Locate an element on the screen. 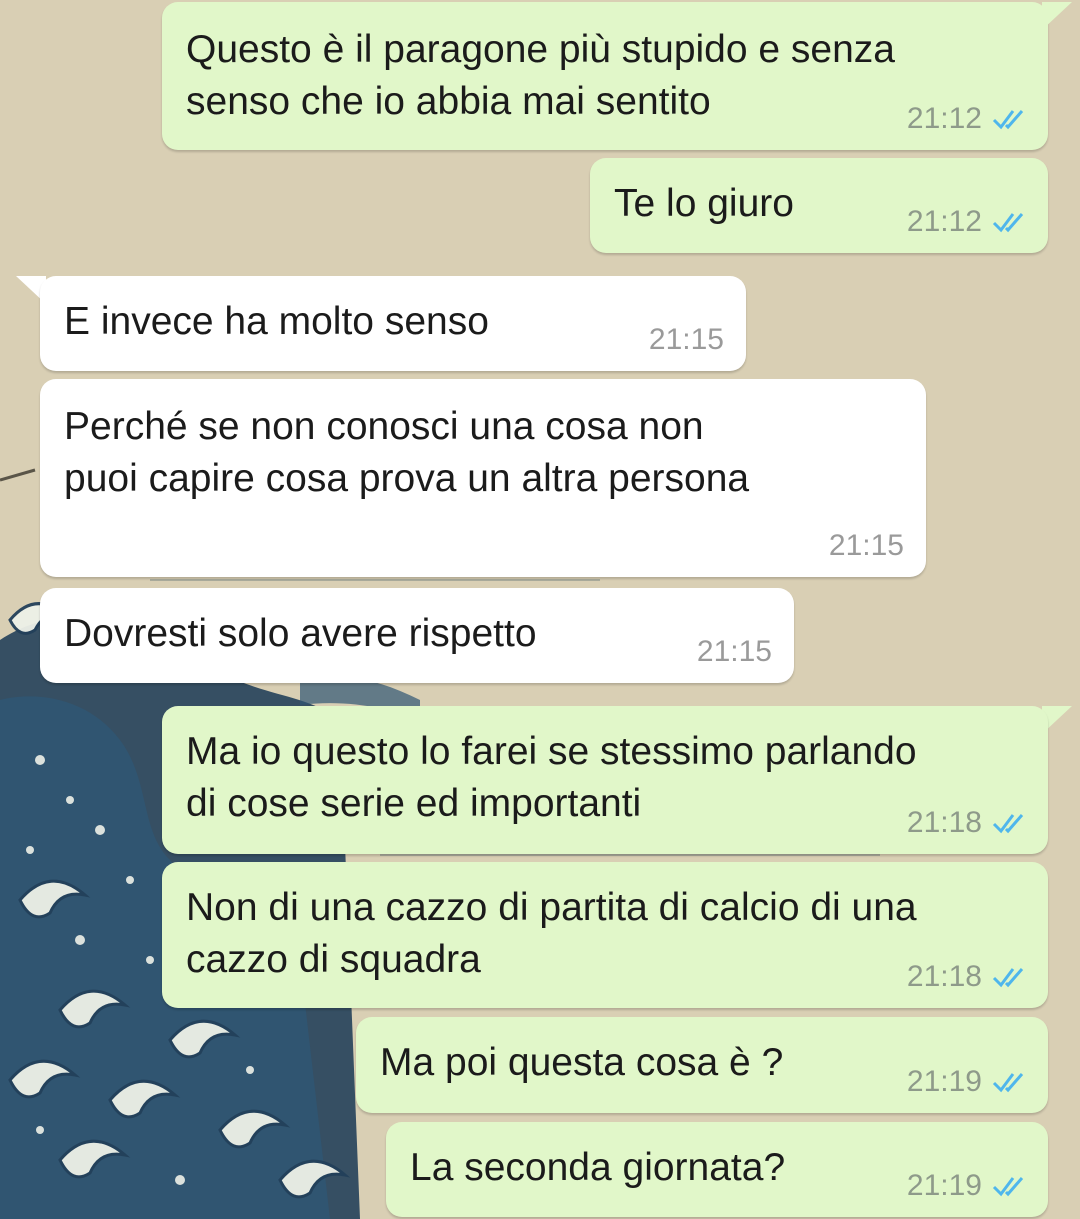 This screenshot has width=1080, height=1219. bubble-tail is located at coordinates (1057, 16).